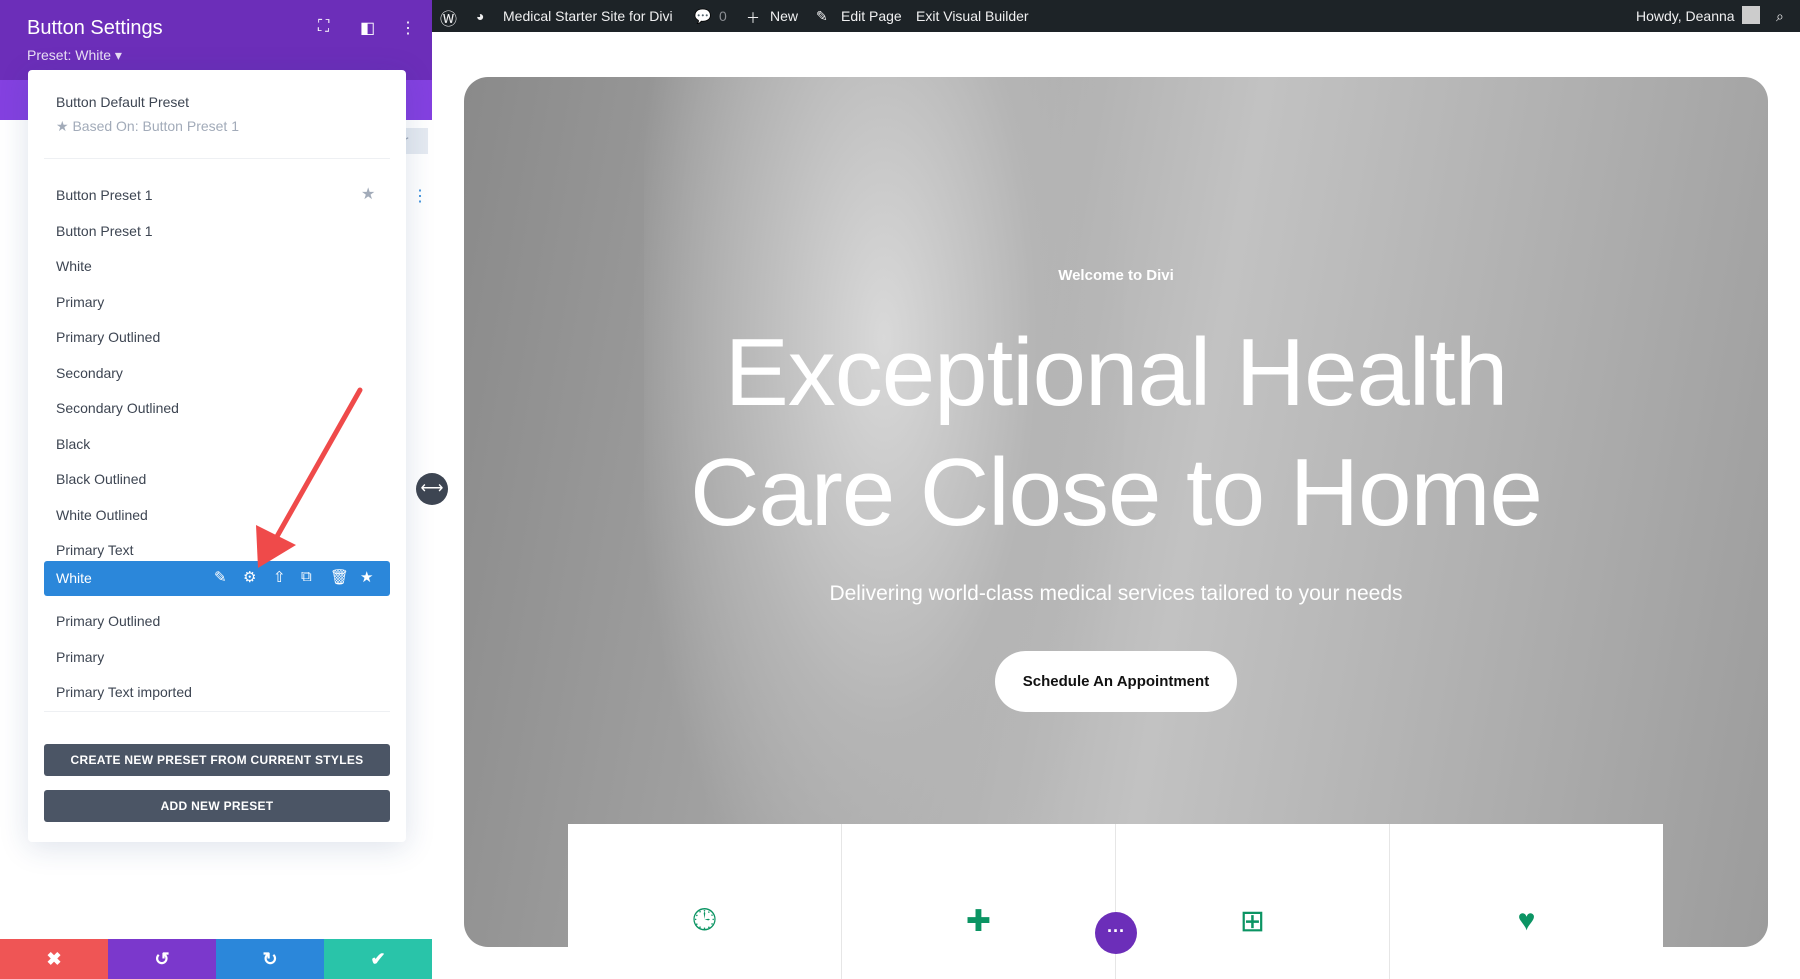  I want to click on avatar, so click(1751, 15).